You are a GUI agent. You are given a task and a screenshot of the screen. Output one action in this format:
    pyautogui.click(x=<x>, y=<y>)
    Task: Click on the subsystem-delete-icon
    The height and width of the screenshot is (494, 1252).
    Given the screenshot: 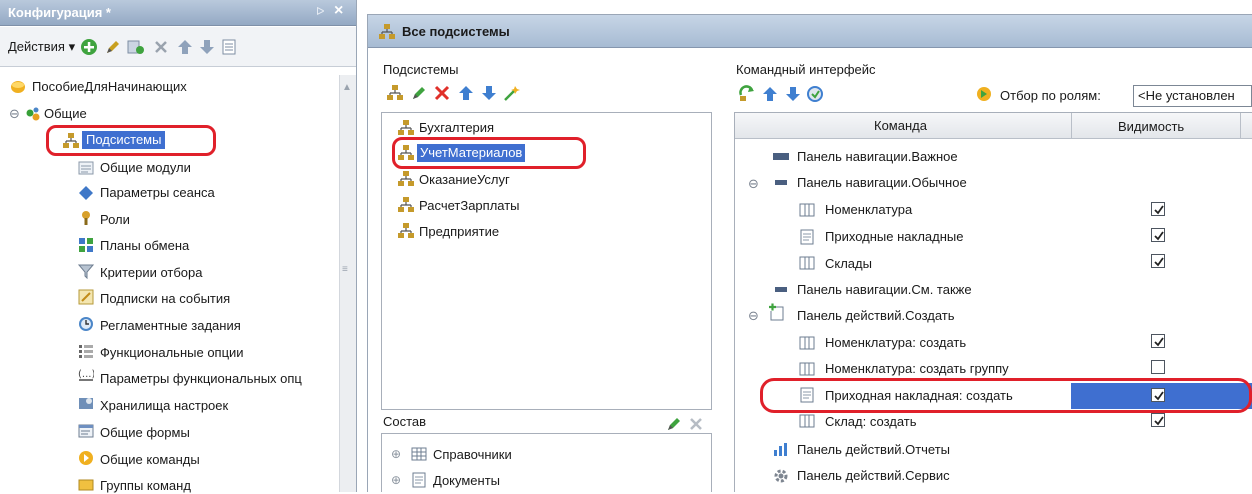 What is the action you would take?
    pyautogui.click(x=442, y=93)
    